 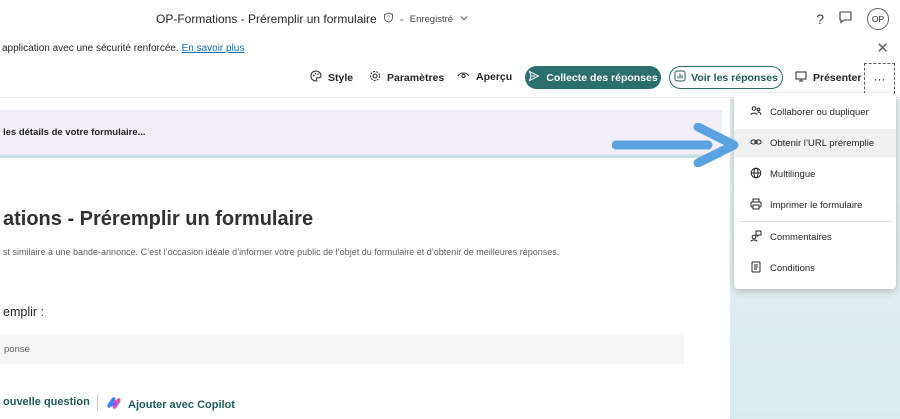 I want to click on menu-item-print: Imprimer le formulaire, so click(x=815, y=205).